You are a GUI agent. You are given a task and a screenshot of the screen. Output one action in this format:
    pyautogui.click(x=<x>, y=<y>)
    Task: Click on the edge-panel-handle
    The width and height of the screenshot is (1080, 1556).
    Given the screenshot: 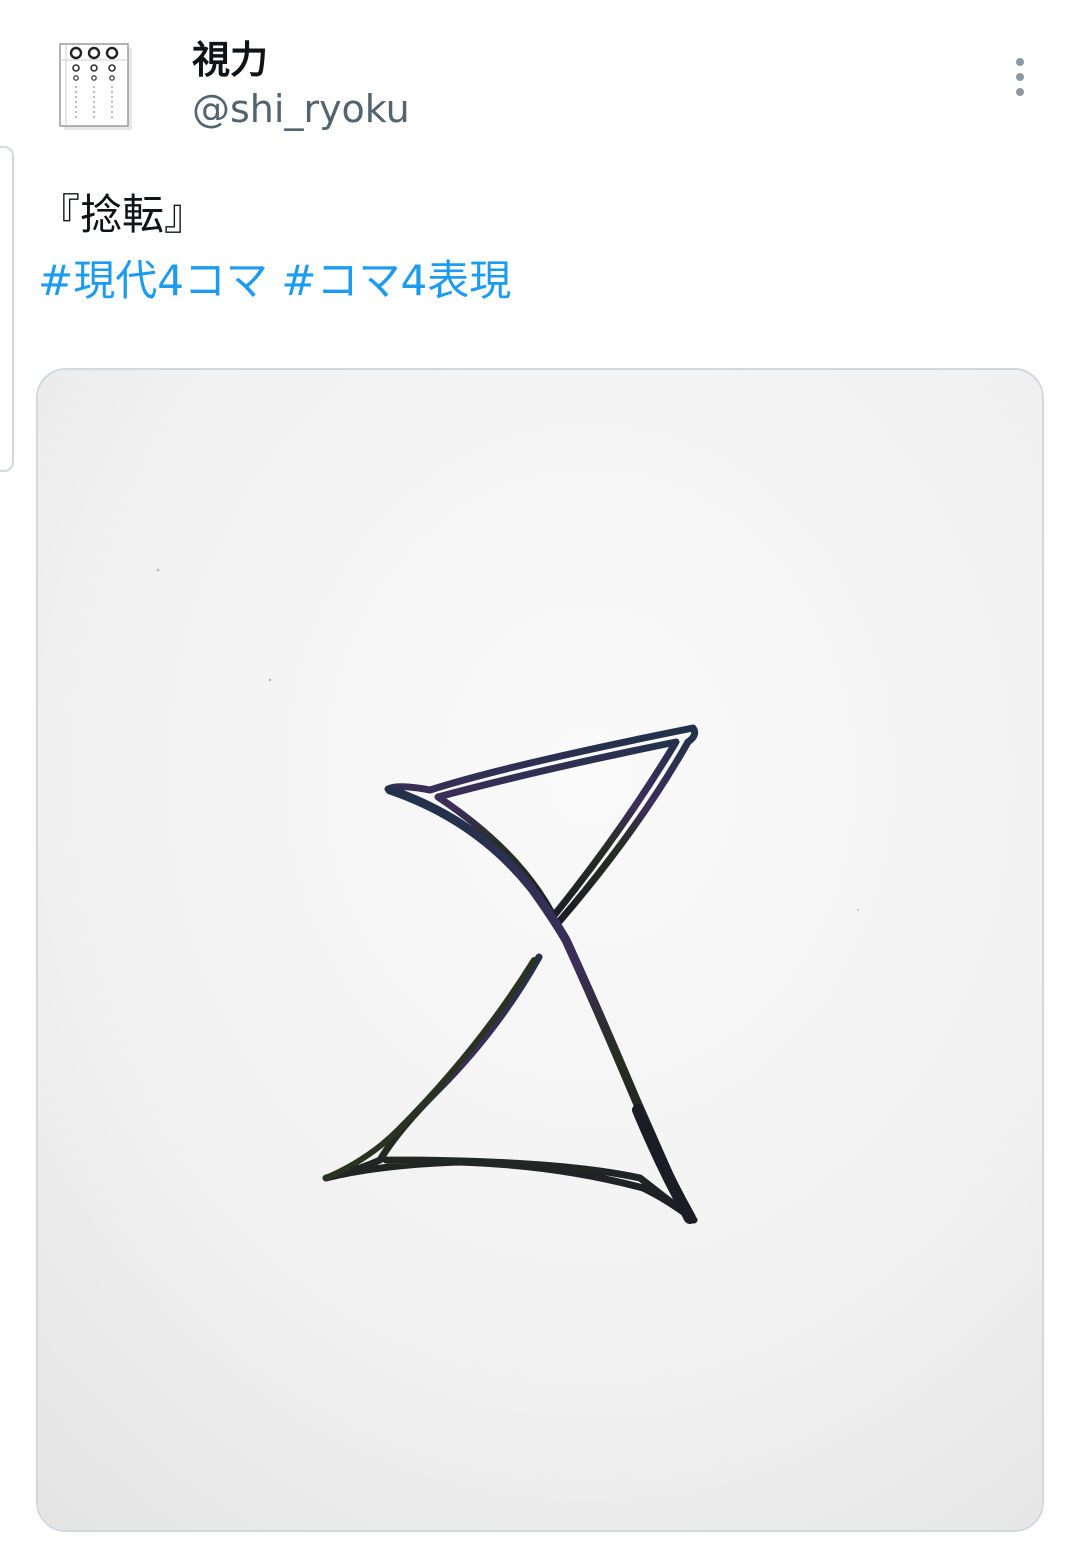 What is the action you would take?
    pyautogui.click(x=7, y=309)
    